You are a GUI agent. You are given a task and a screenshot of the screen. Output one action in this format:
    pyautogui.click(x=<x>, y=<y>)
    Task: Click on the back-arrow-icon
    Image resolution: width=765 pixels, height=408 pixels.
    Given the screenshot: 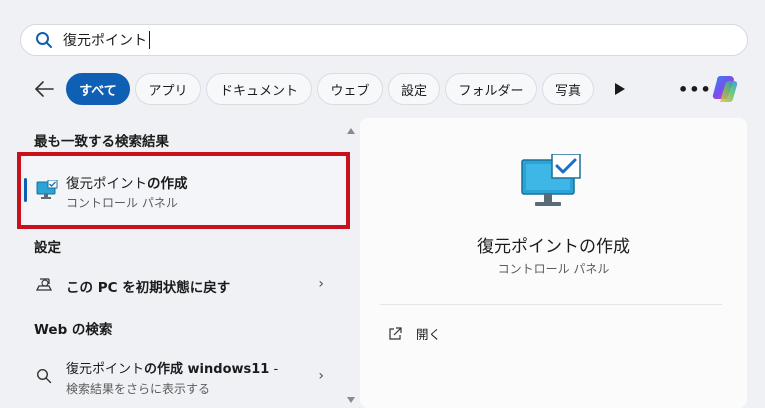 What is the action you would take?
    pyautogui.click(x=44, y=89)
    